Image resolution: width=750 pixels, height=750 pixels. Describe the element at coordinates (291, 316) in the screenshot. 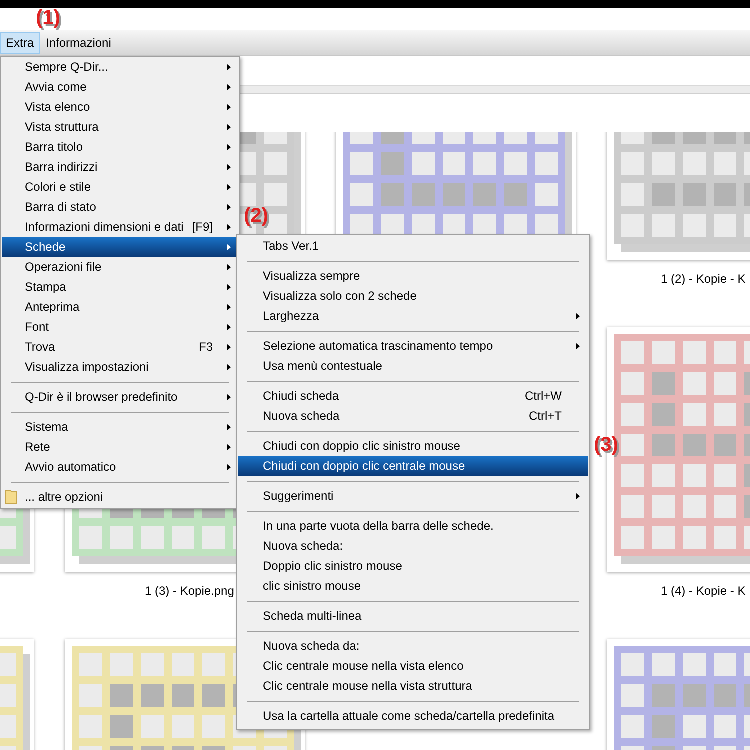

I see `menu-item-label: Larghezza` at that location.